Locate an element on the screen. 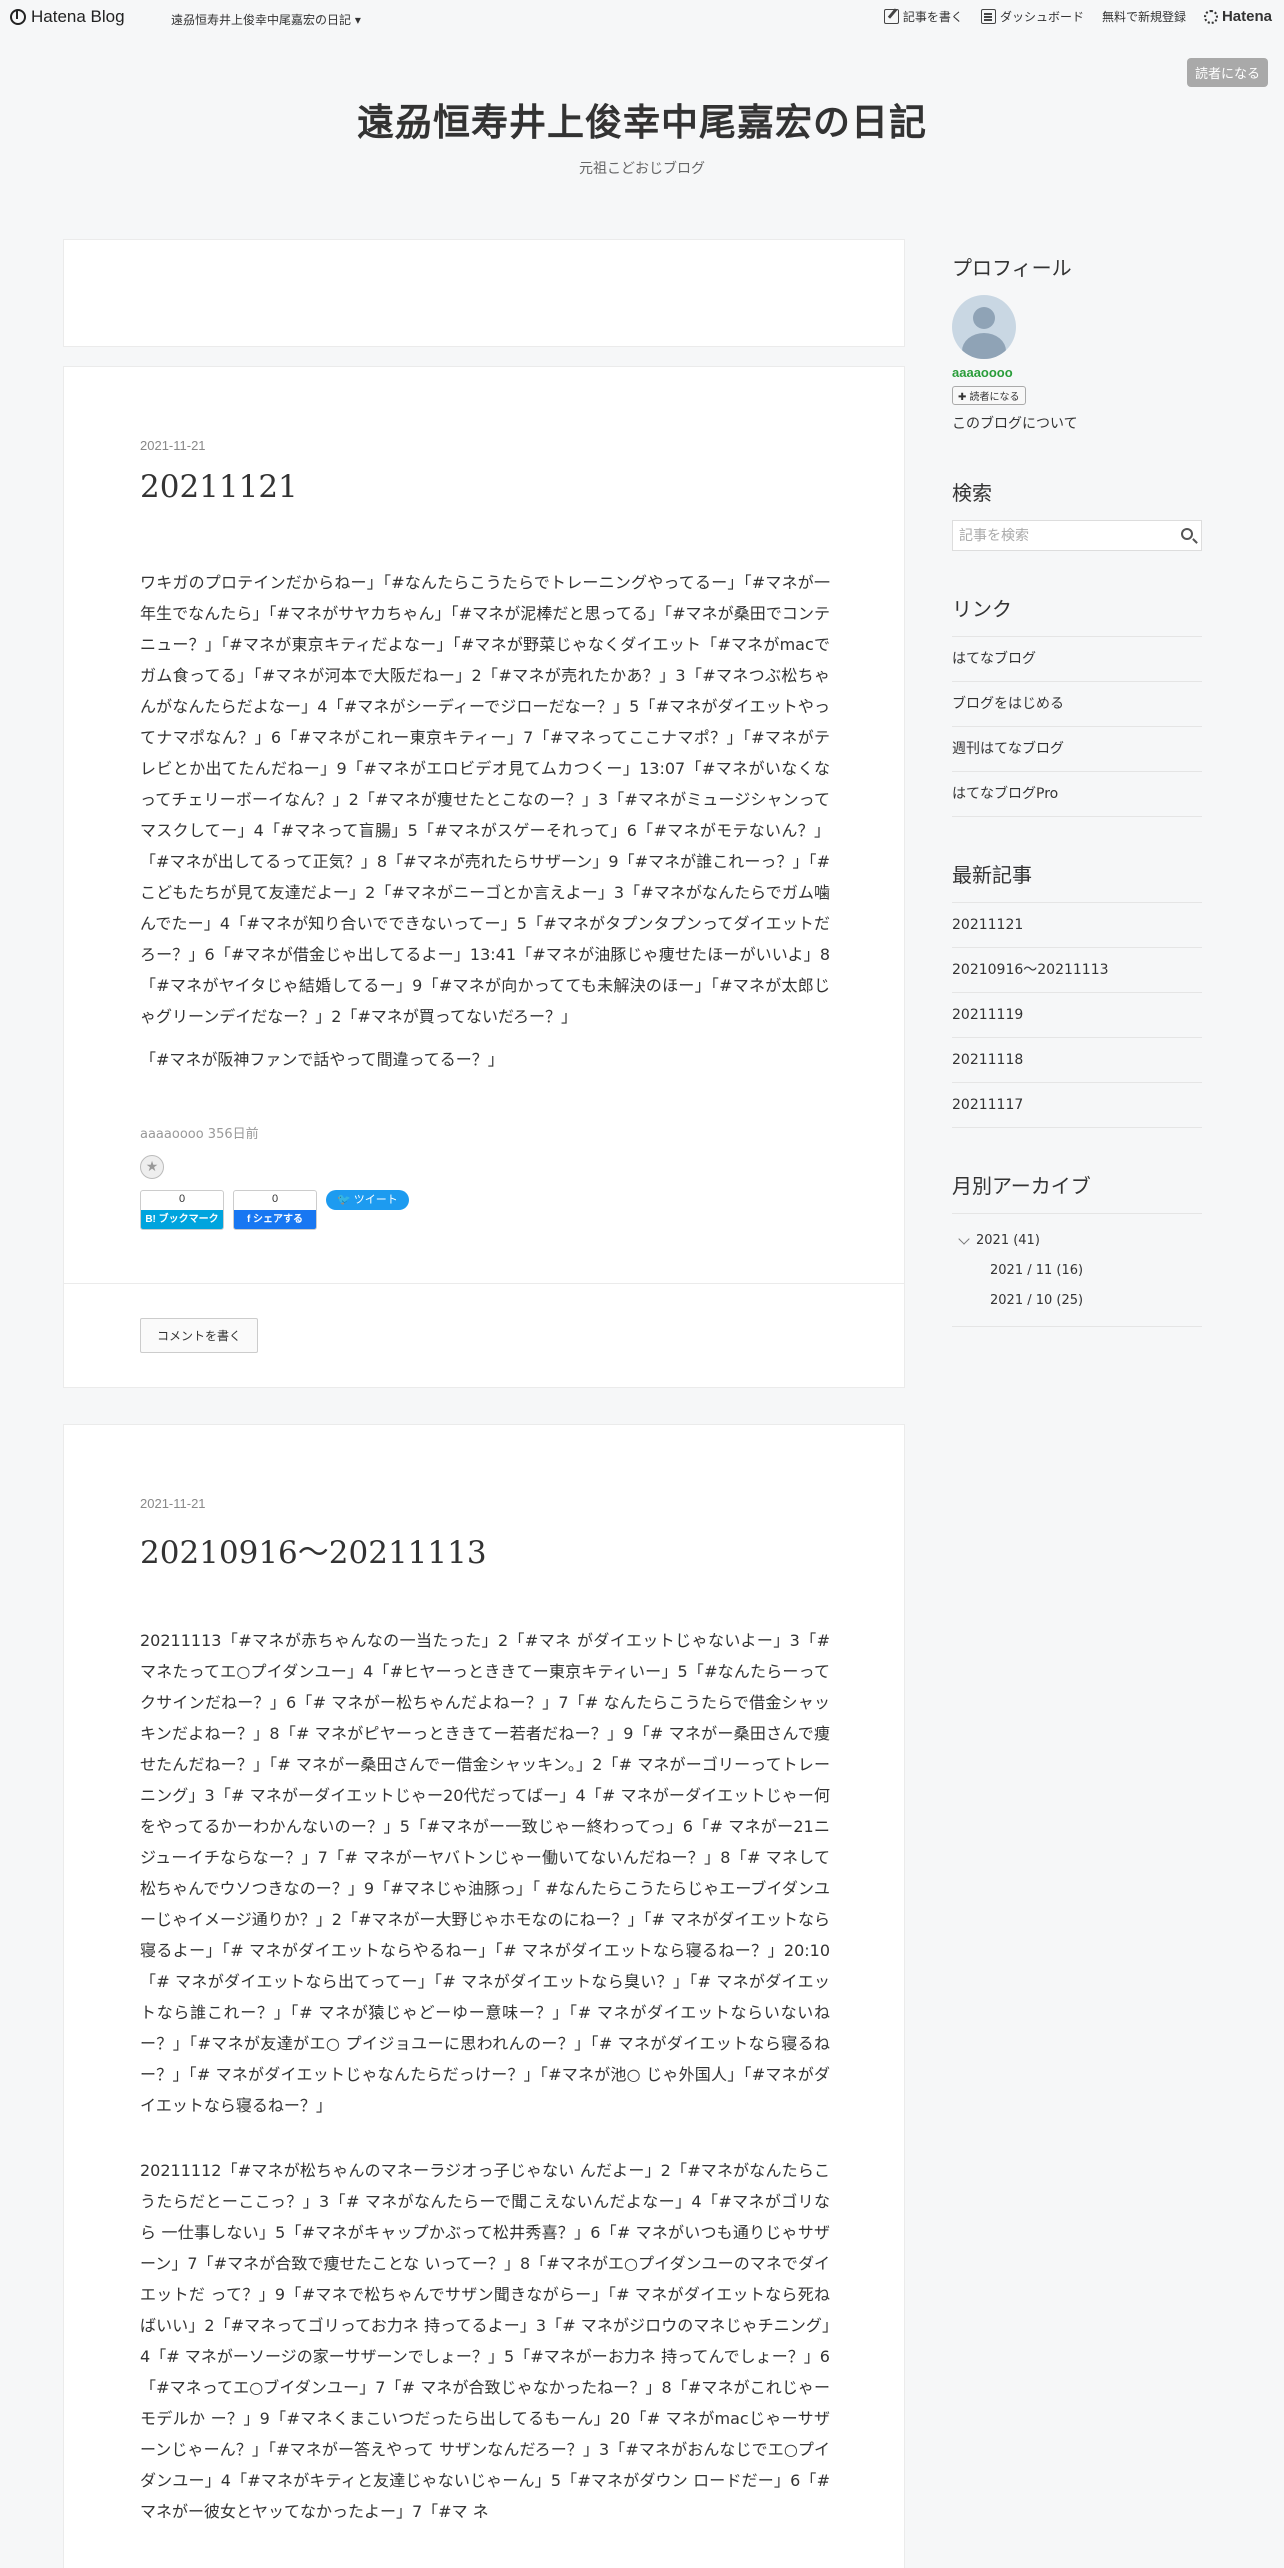 Image resolution: width=1284 pixels, height=2568 pixels. dashboard-link: ダッシュボード is located at coordinates (1032, 16).